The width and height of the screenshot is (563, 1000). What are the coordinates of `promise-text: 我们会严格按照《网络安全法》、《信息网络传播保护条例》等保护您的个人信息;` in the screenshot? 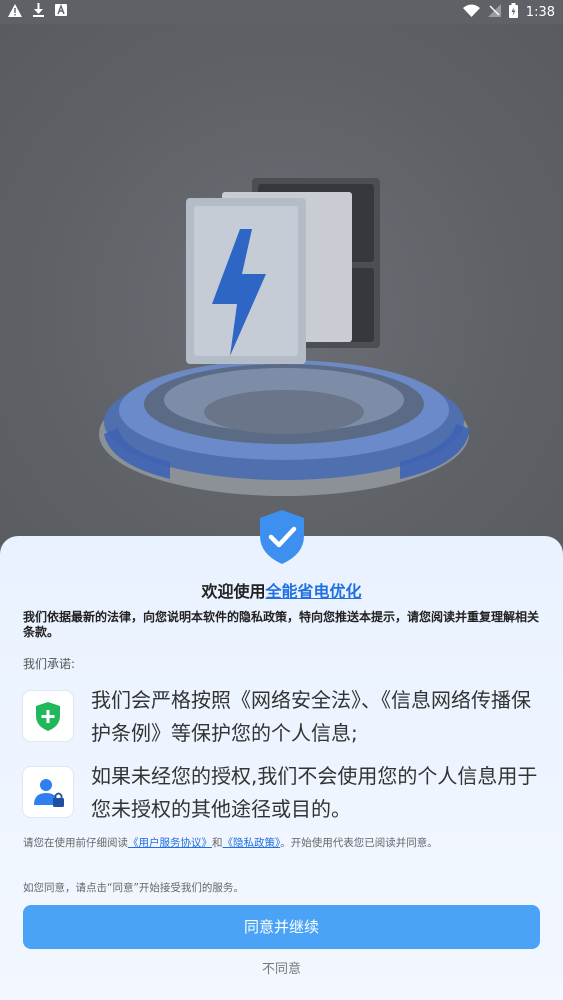 It's located at (311, 716).